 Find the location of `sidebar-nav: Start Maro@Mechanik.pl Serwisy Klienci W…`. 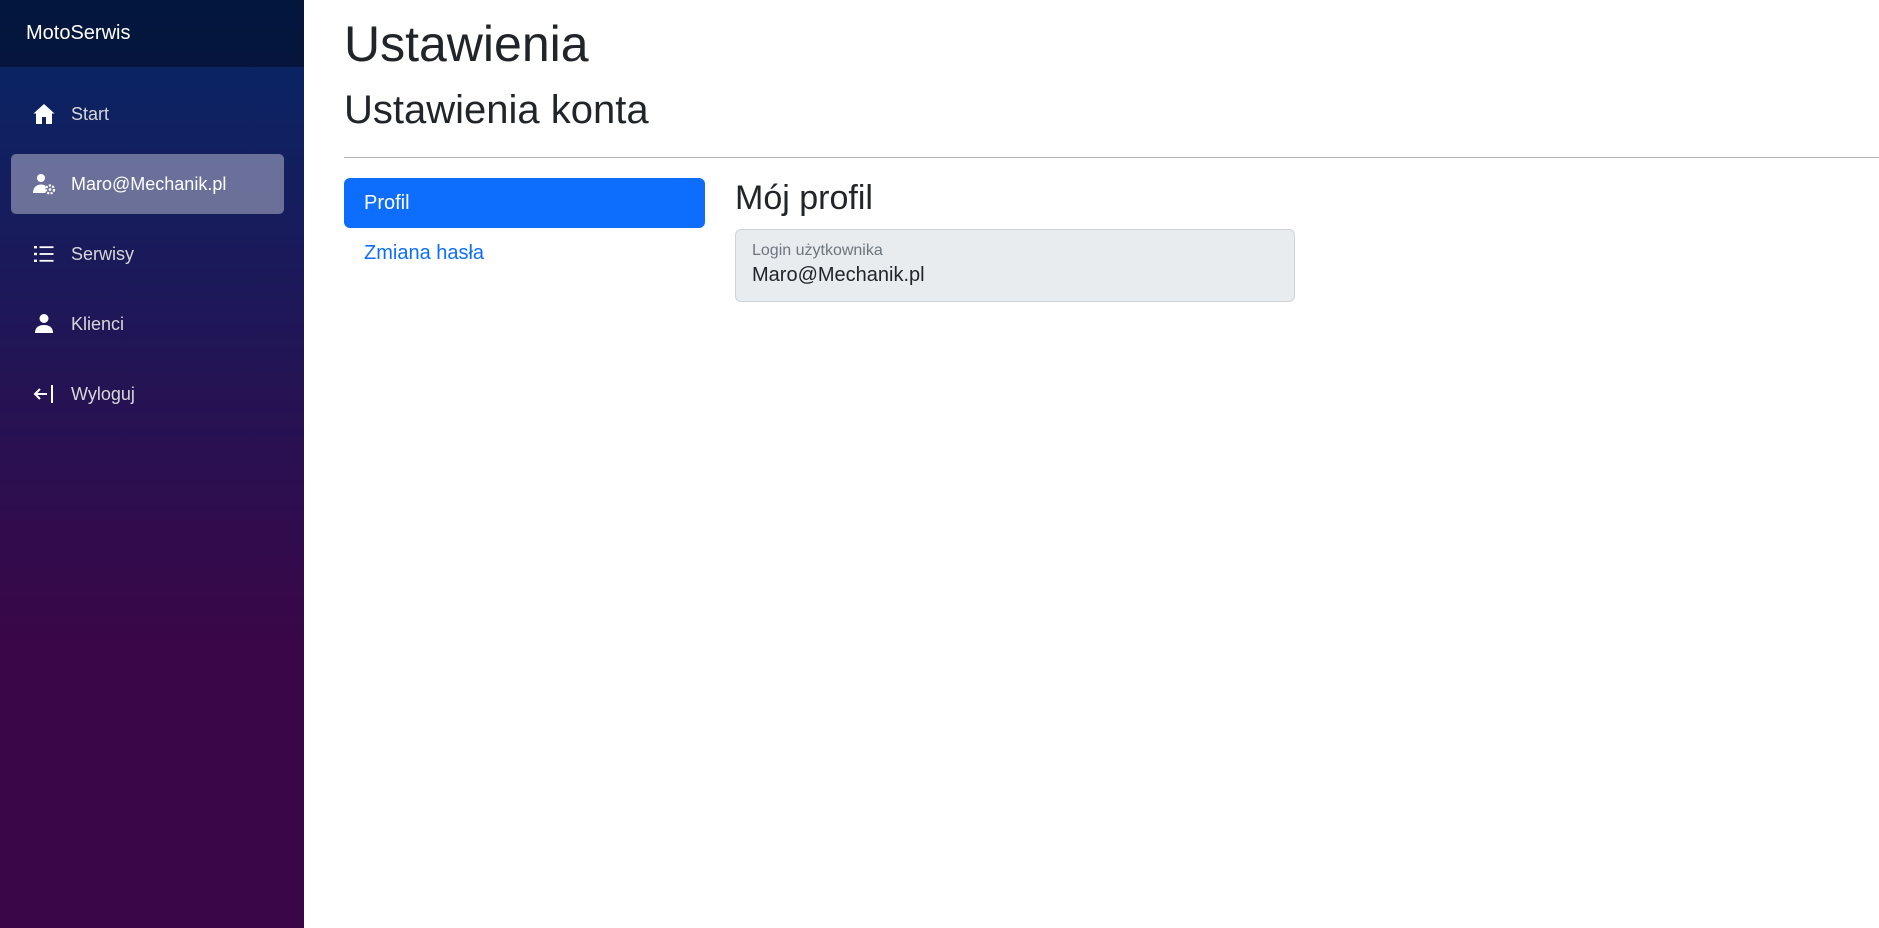

sidebar-nav: Start Maro@Mechanik.pl Serwisy Klienci W… is located at coordinates (152, 245).